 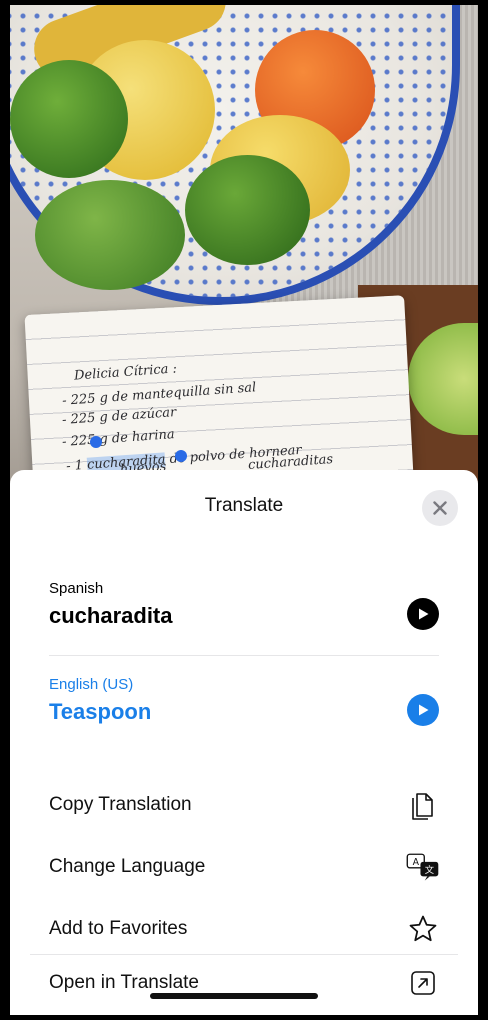 What do you see at coordinates (244, 805) in the screenshot?
I see `copy-translation-action: Copy Translation` at bounding box center [244, 805].